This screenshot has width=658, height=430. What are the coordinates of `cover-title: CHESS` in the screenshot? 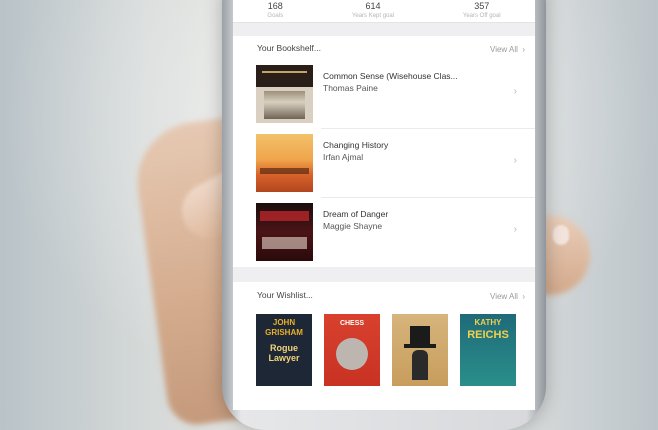 It's located at (352, 323).